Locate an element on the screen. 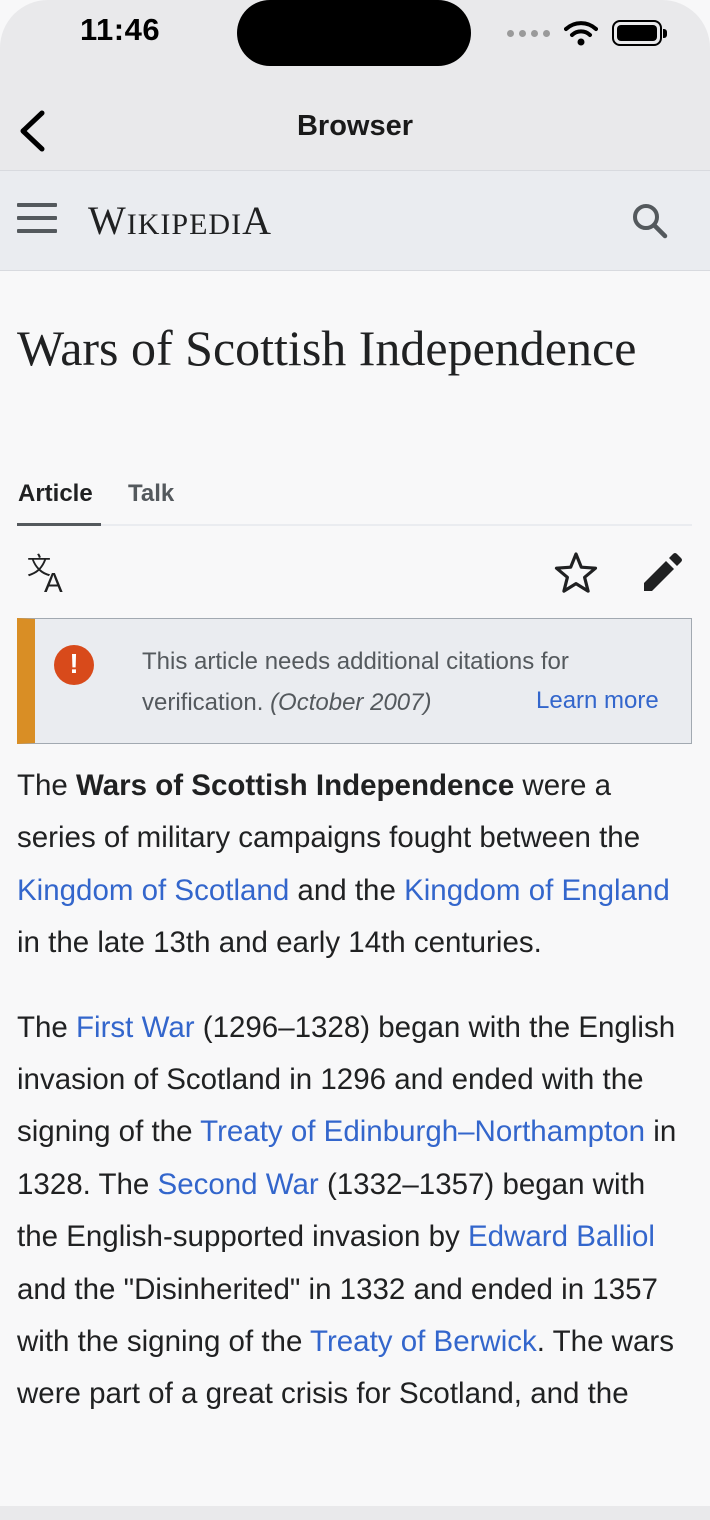  svg-text: A is located at coordinates (53, 582).